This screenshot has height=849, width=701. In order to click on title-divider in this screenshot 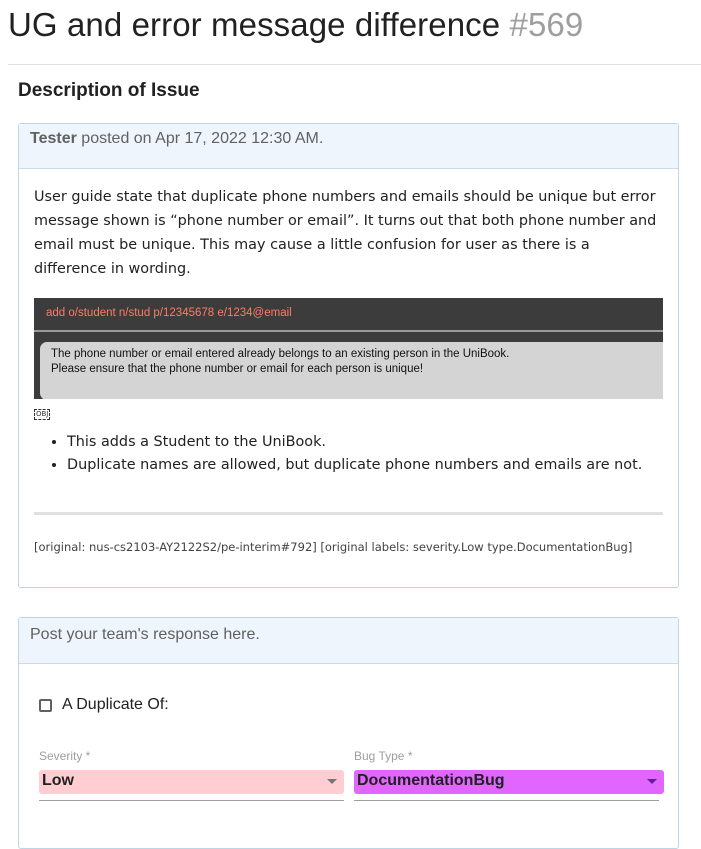, I will do `click(354, 64)`.